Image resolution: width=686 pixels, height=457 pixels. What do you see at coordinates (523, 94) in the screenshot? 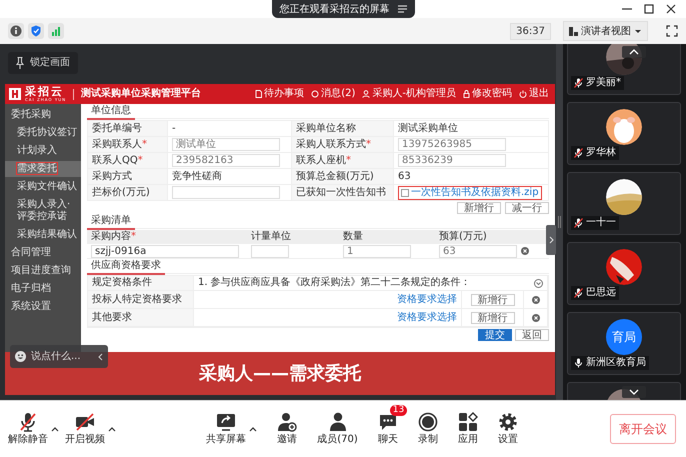
I see `power-icon` at bounding box center [523, 94].